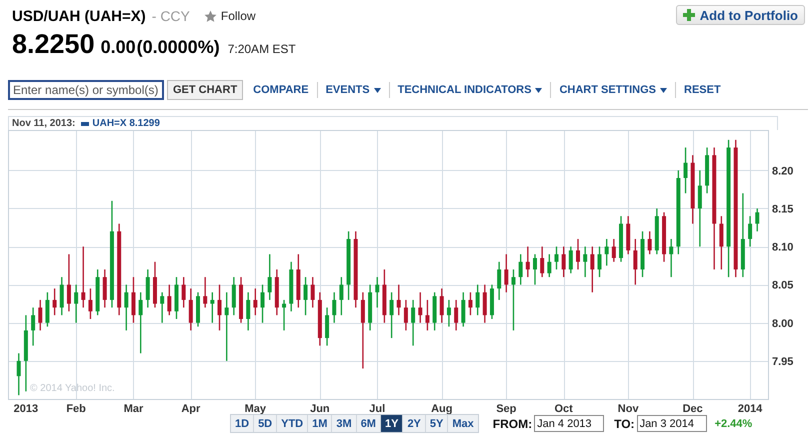  I want to click on range-tab: YTD, so click(292, 423).